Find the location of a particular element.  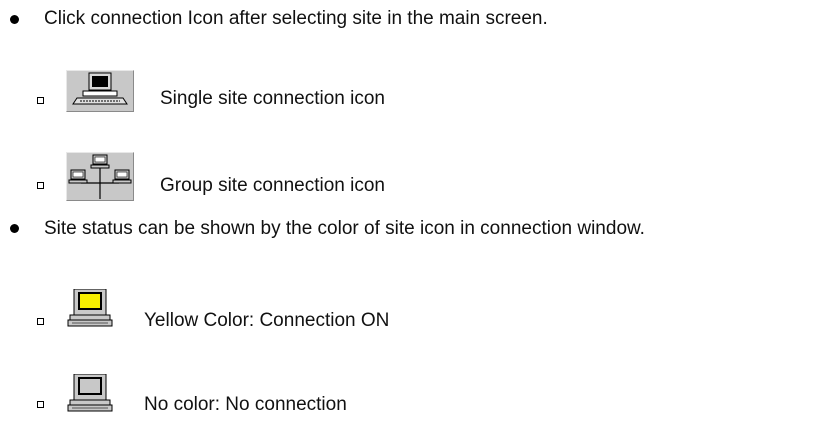

group-site-label: Group site connection icon is located at coordinates (272, 185).